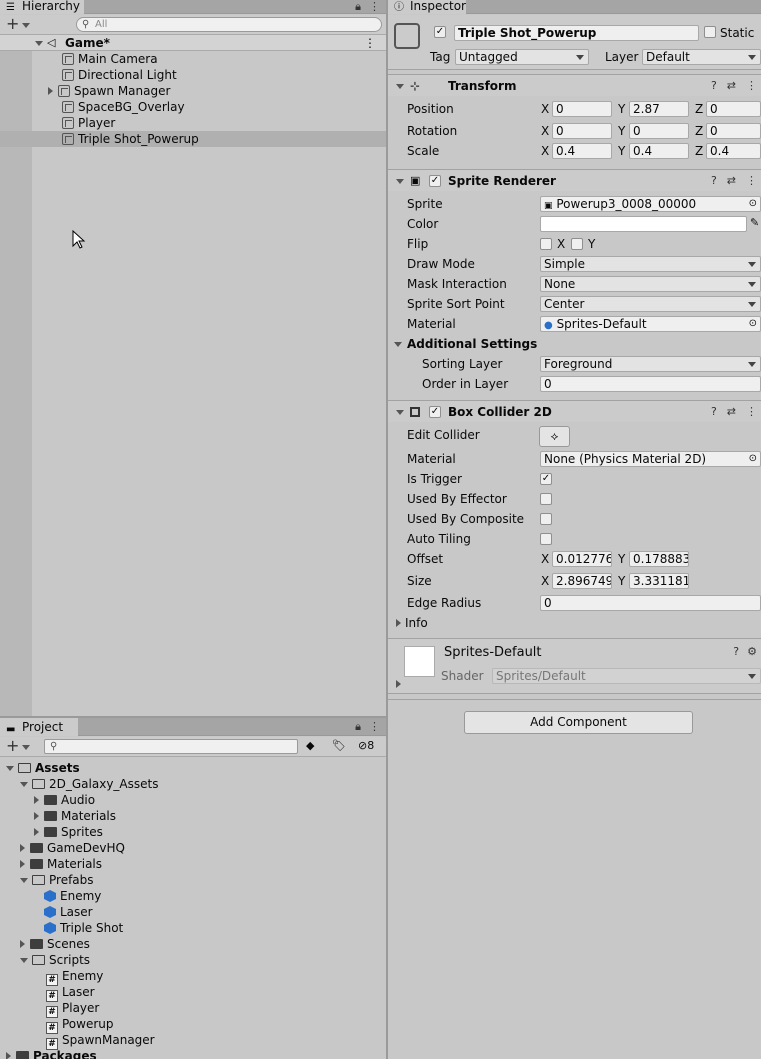  Describe the element at coordinates (701, 57) in the screenshot. I see `layer-dropdown: Default` at that location.